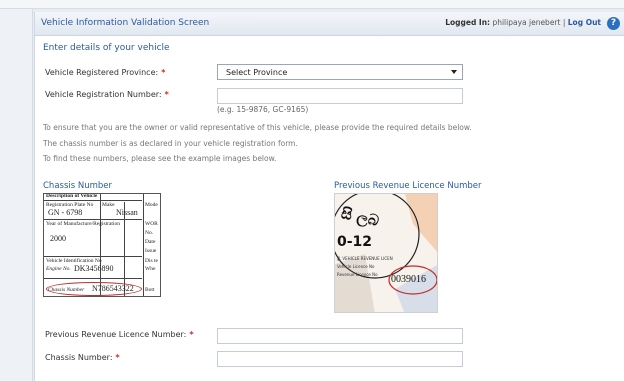 The image size is (624, 381). I want to click on chassis-example-title: Chassis Number, so click(78, 186).